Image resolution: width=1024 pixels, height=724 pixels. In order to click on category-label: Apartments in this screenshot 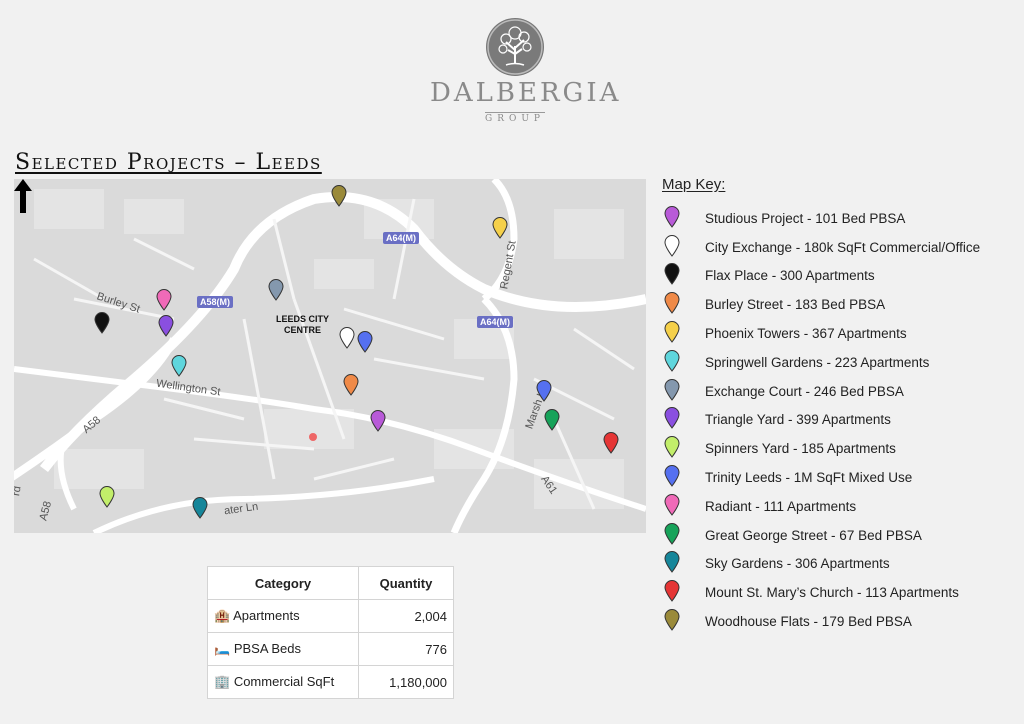, I will do `click(266, 615)`.